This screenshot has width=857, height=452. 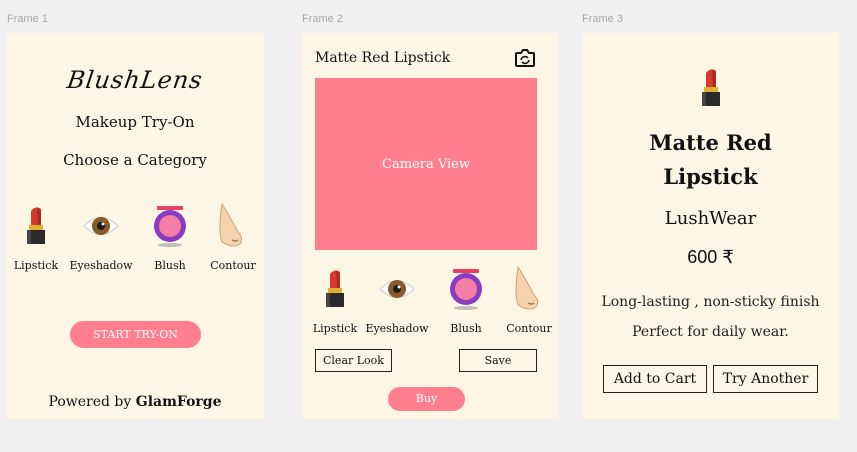 I want to click on category-prompt: Choose a Category, so click(x=135, y=160).